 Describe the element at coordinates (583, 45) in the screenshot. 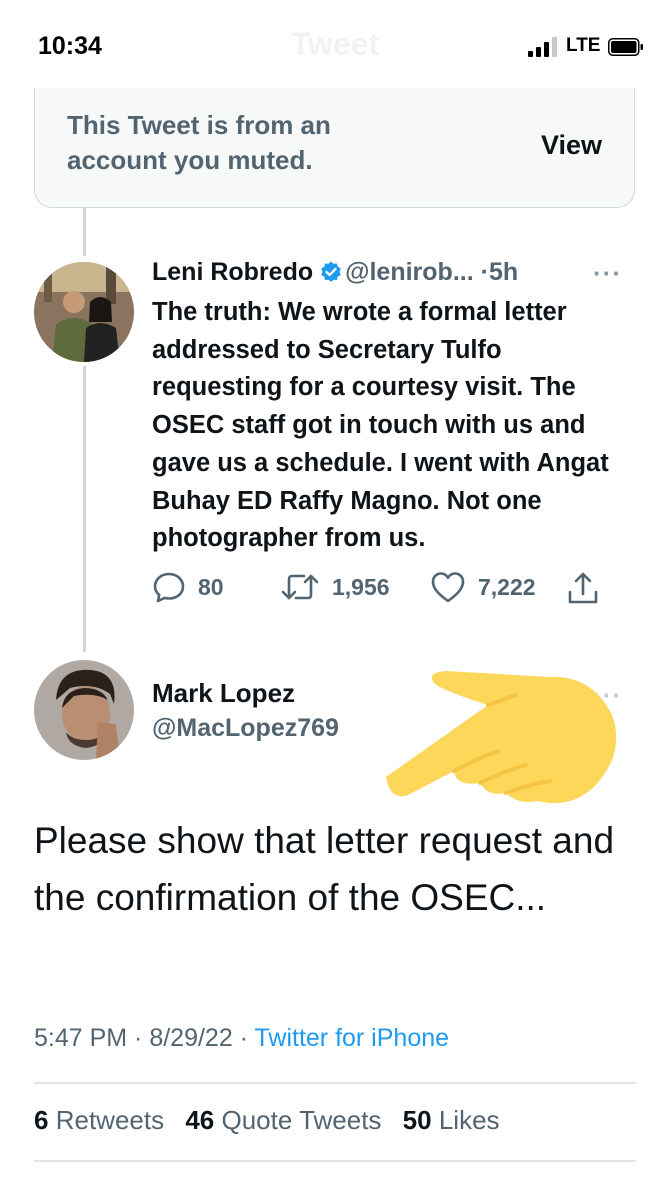

I see `network-type: LTE` at that location.